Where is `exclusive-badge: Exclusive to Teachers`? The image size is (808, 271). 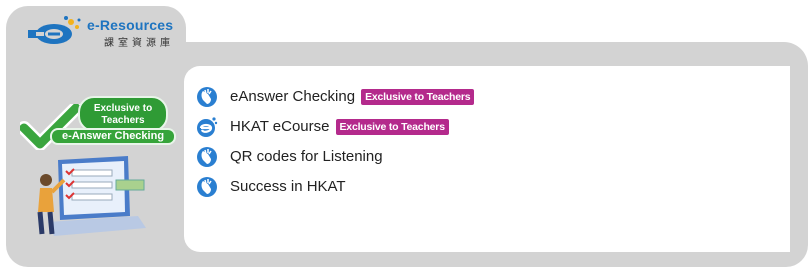
exclusive-badge: Exclusive to Teachers is located at coordinates (123, 114).